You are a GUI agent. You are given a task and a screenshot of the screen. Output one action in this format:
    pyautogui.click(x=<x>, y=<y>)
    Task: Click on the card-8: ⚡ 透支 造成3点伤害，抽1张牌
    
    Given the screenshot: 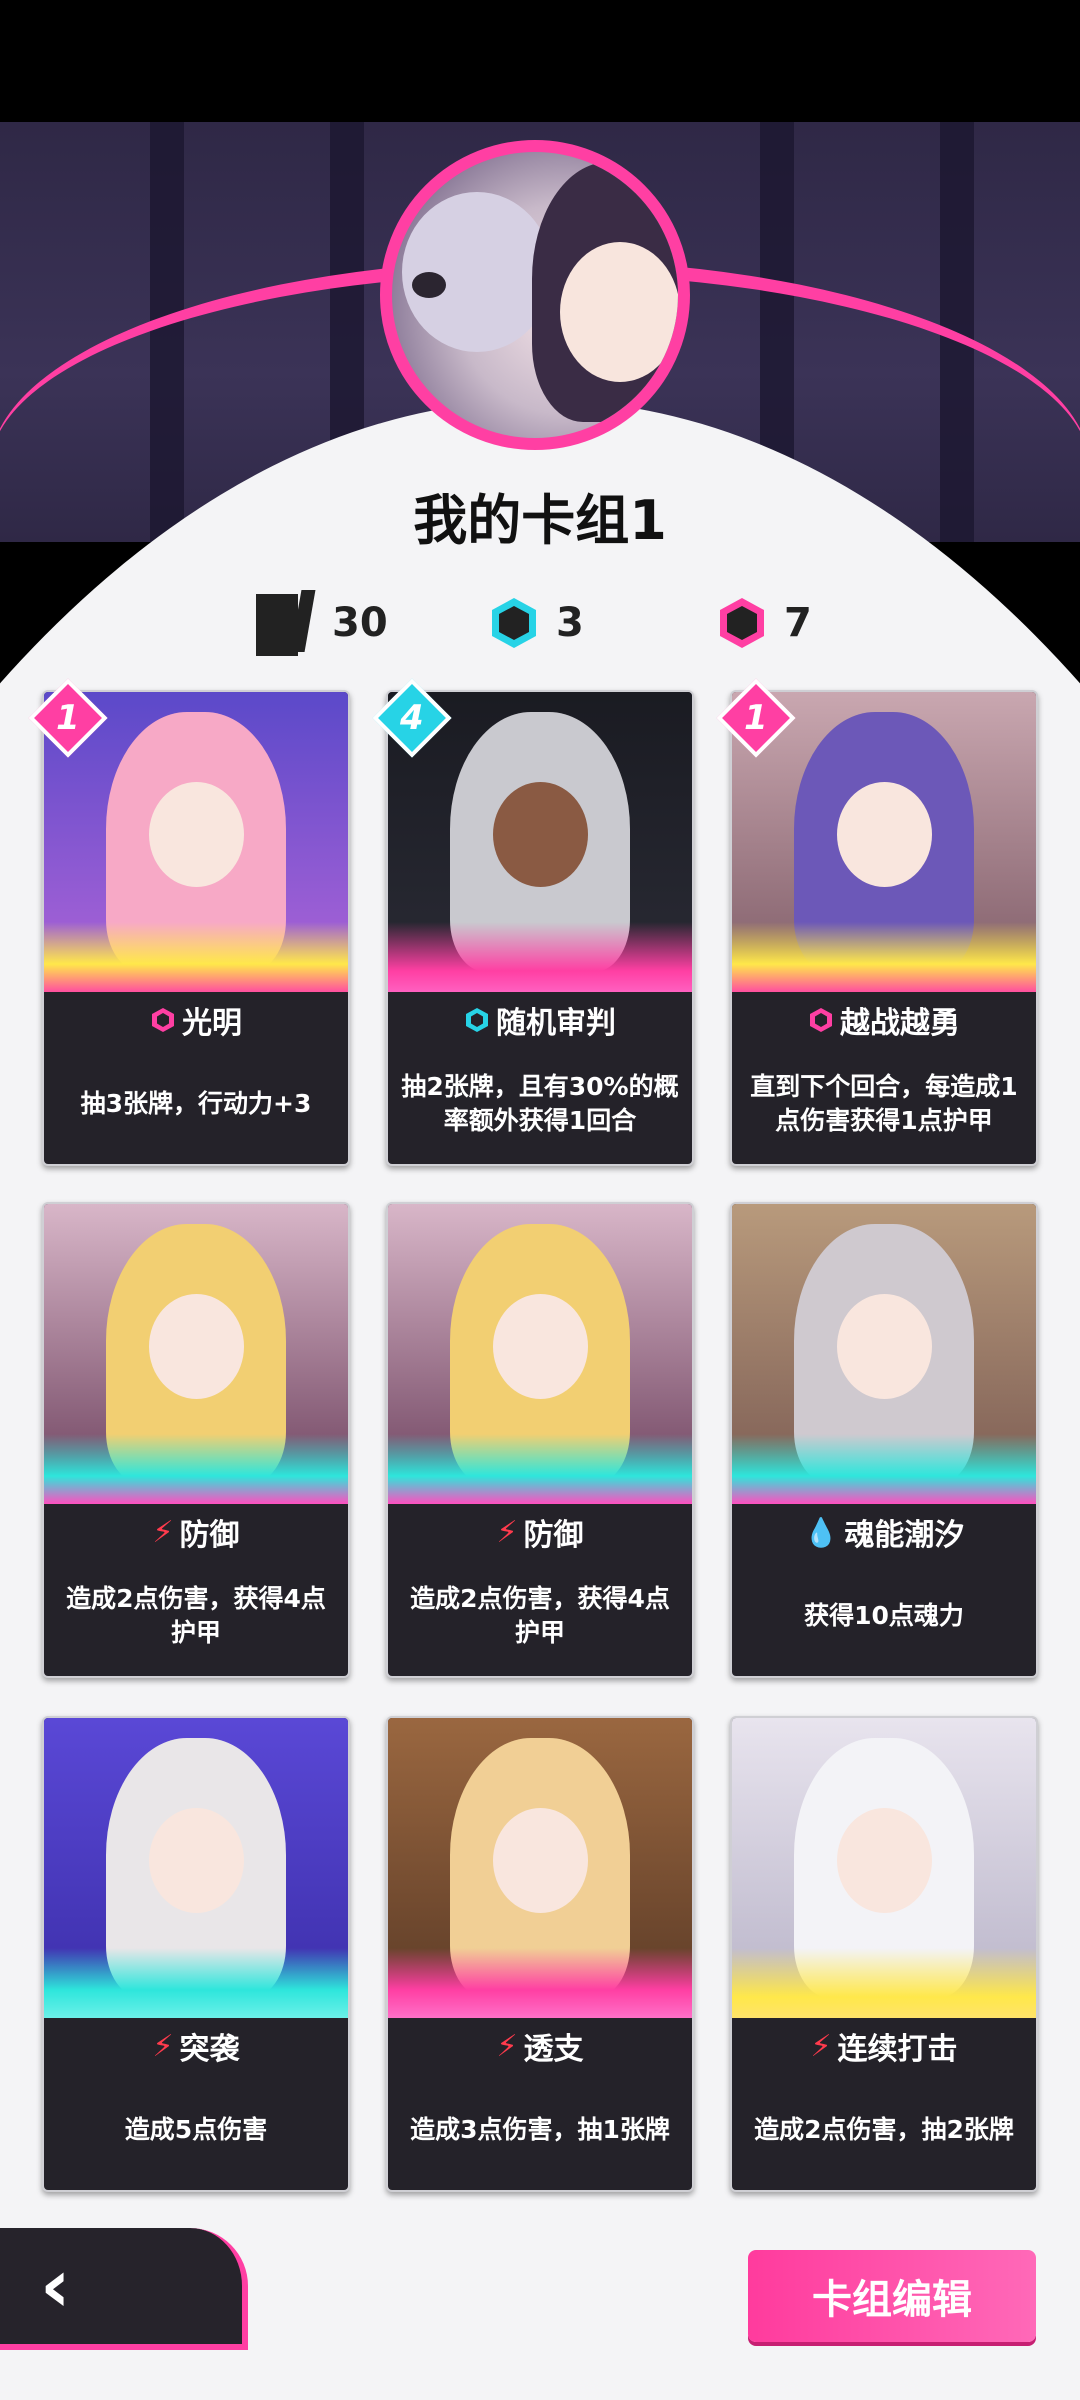 What is the action you would take?
    pyautogui.click(x=540, y=1954)
    